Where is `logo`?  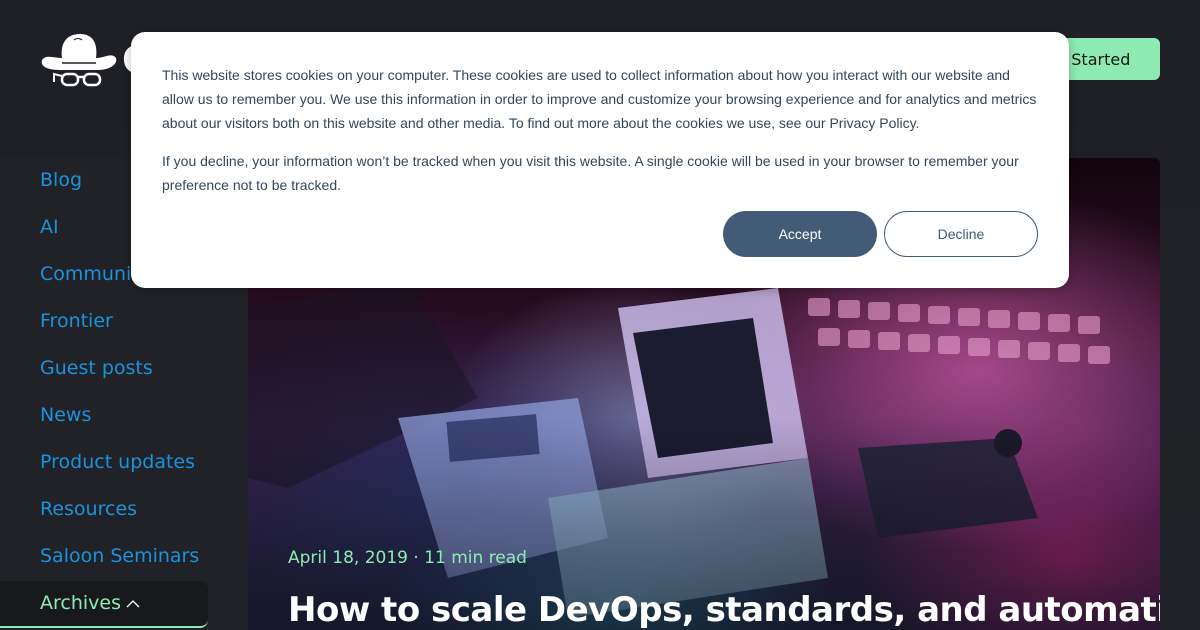 logo is located at coordinates (80, 59).